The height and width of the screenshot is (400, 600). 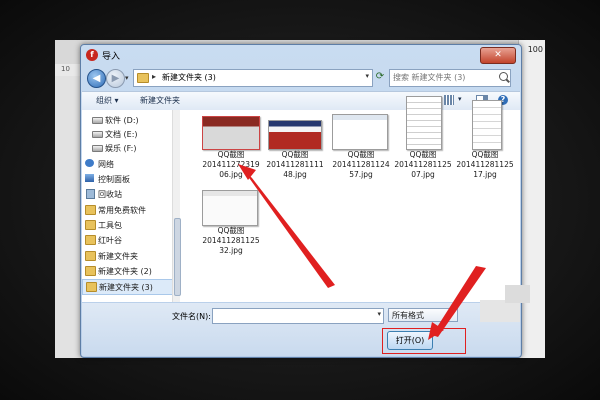 I want to click on file-name-line3: 48.jpg, so click(x=295, y=174).